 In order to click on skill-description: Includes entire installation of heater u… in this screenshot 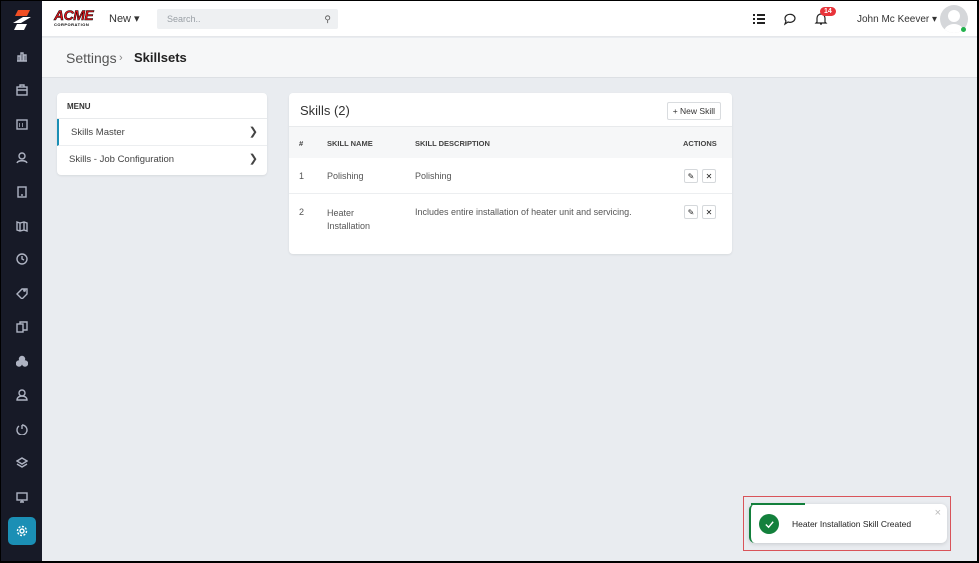, I will do `click(523, 212)`.